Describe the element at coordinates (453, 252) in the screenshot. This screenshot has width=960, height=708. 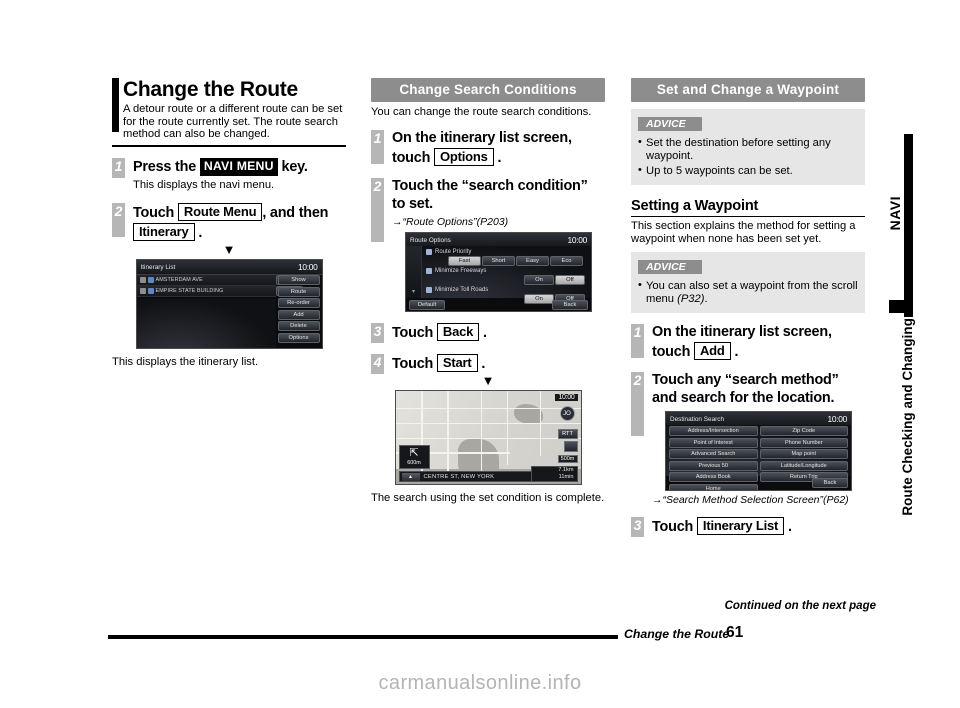
I see `route-priority-label: Route Priority` at that location.